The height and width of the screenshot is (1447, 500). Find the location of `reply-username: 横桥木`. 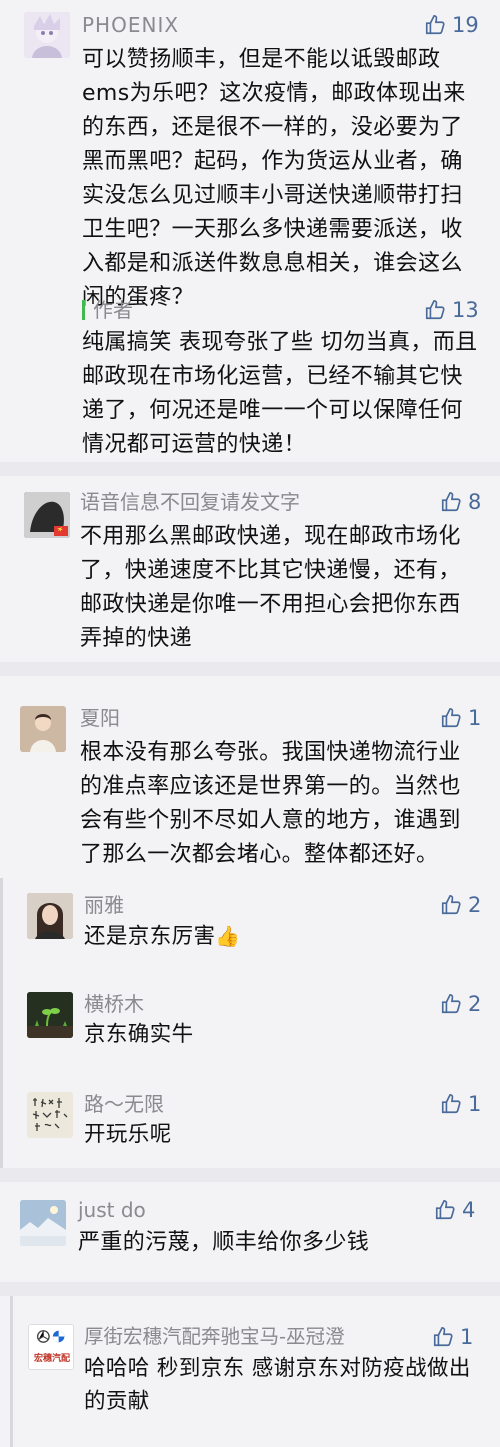

reply-username: 横桥木 is located at coordinates (114, 1004).